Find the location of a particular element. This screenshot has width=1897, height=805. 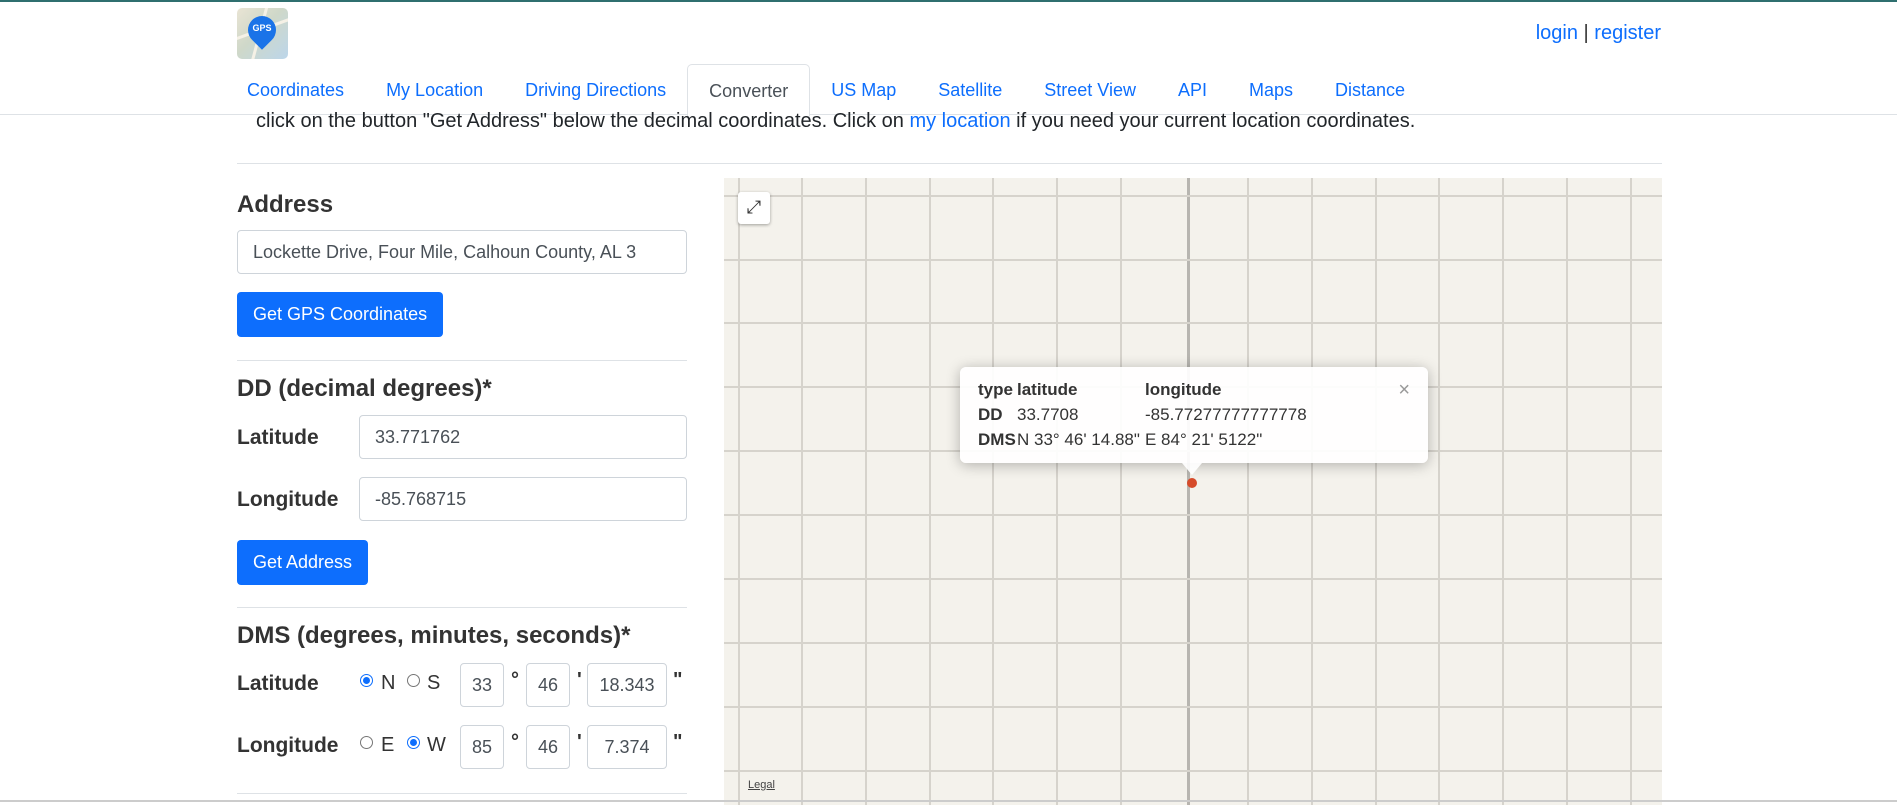

dd-heading: DD (decimal degrees)* is located at coordinates (364, 388).